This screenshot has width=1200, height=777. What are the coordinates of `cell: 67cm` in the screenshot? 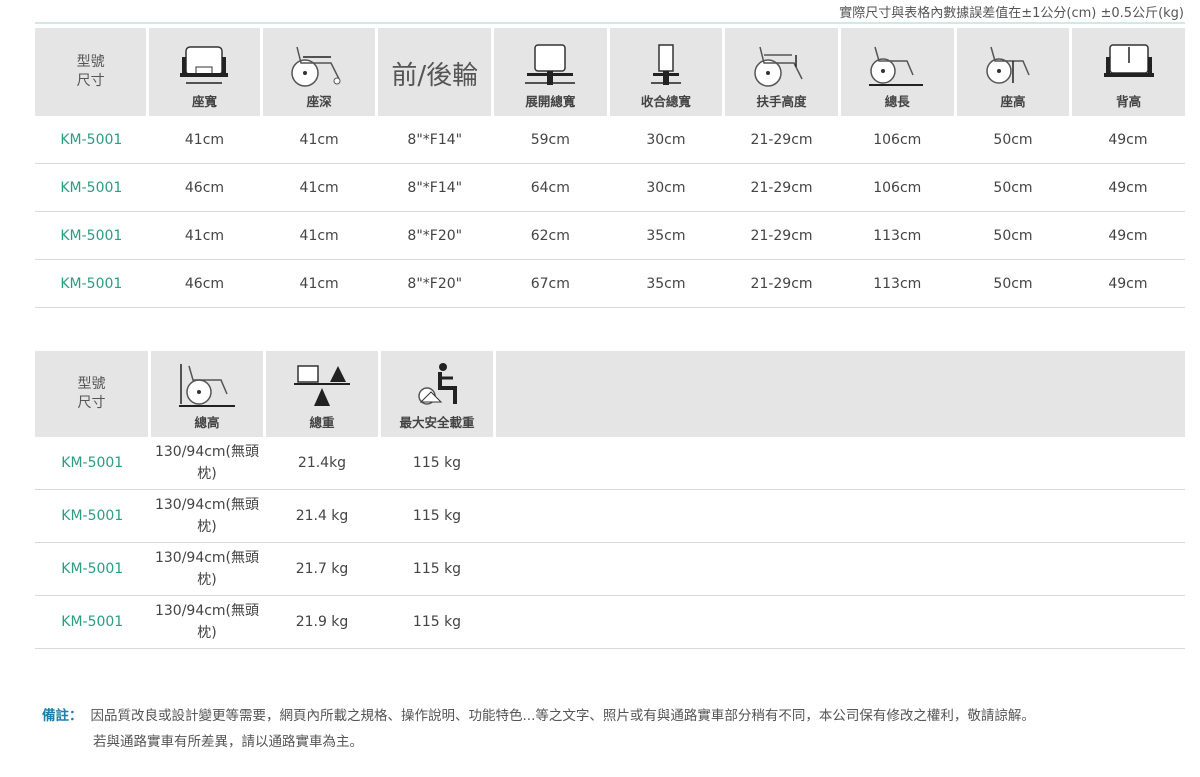 It's located at (550, 283).